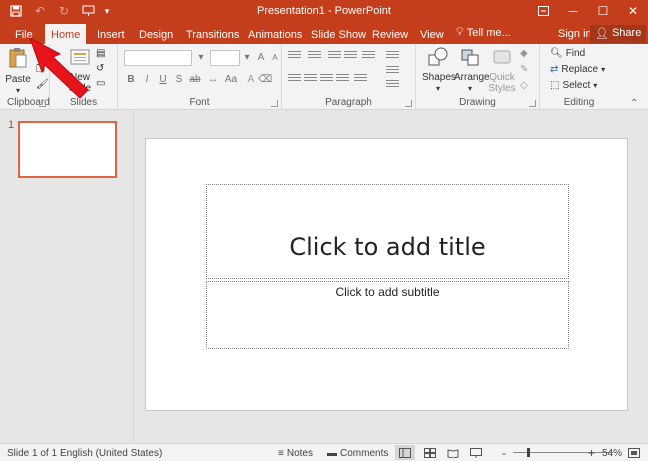  Describe the element at coordinates (524, 53) in the screenshot. I see `shape-fill-icon: ◆` at that location.